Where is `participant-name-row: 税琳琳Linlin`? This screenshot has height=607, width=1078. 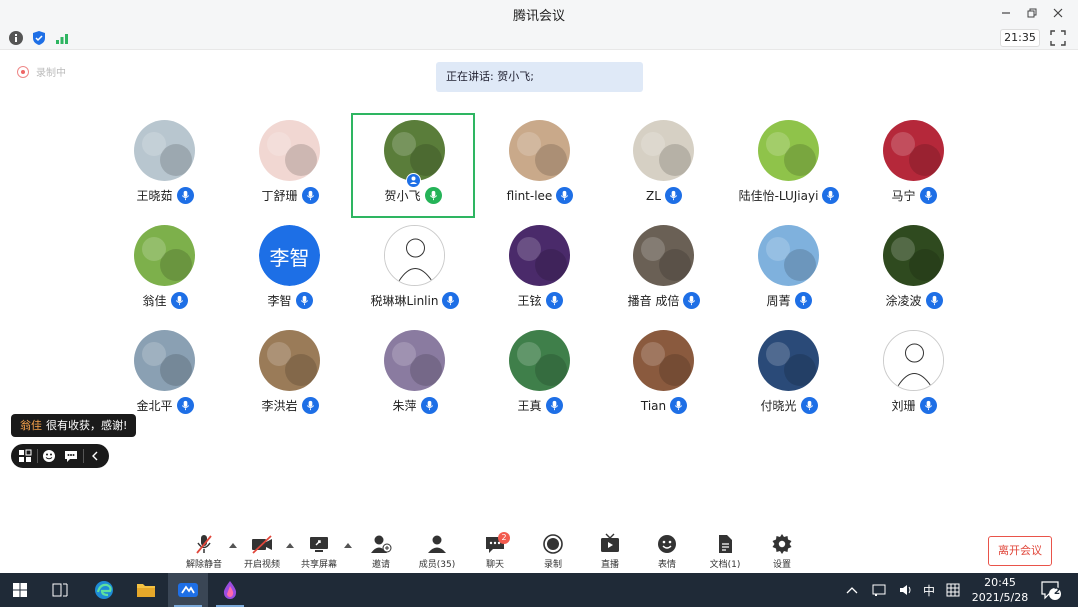 participant-name-row: 税琳琳Linlin is located at coordinates (415, 300).